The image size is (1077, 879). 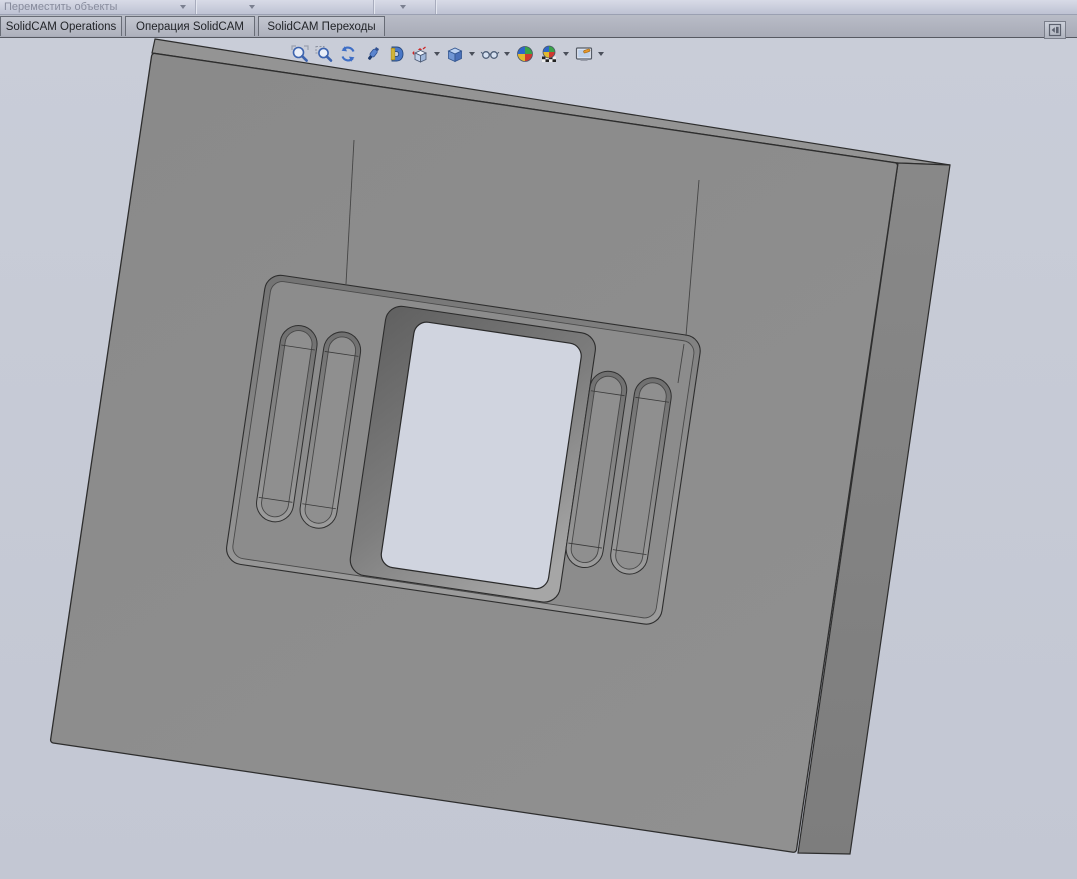 I want to click on view-settings-icon, so click(x=583, y=54).